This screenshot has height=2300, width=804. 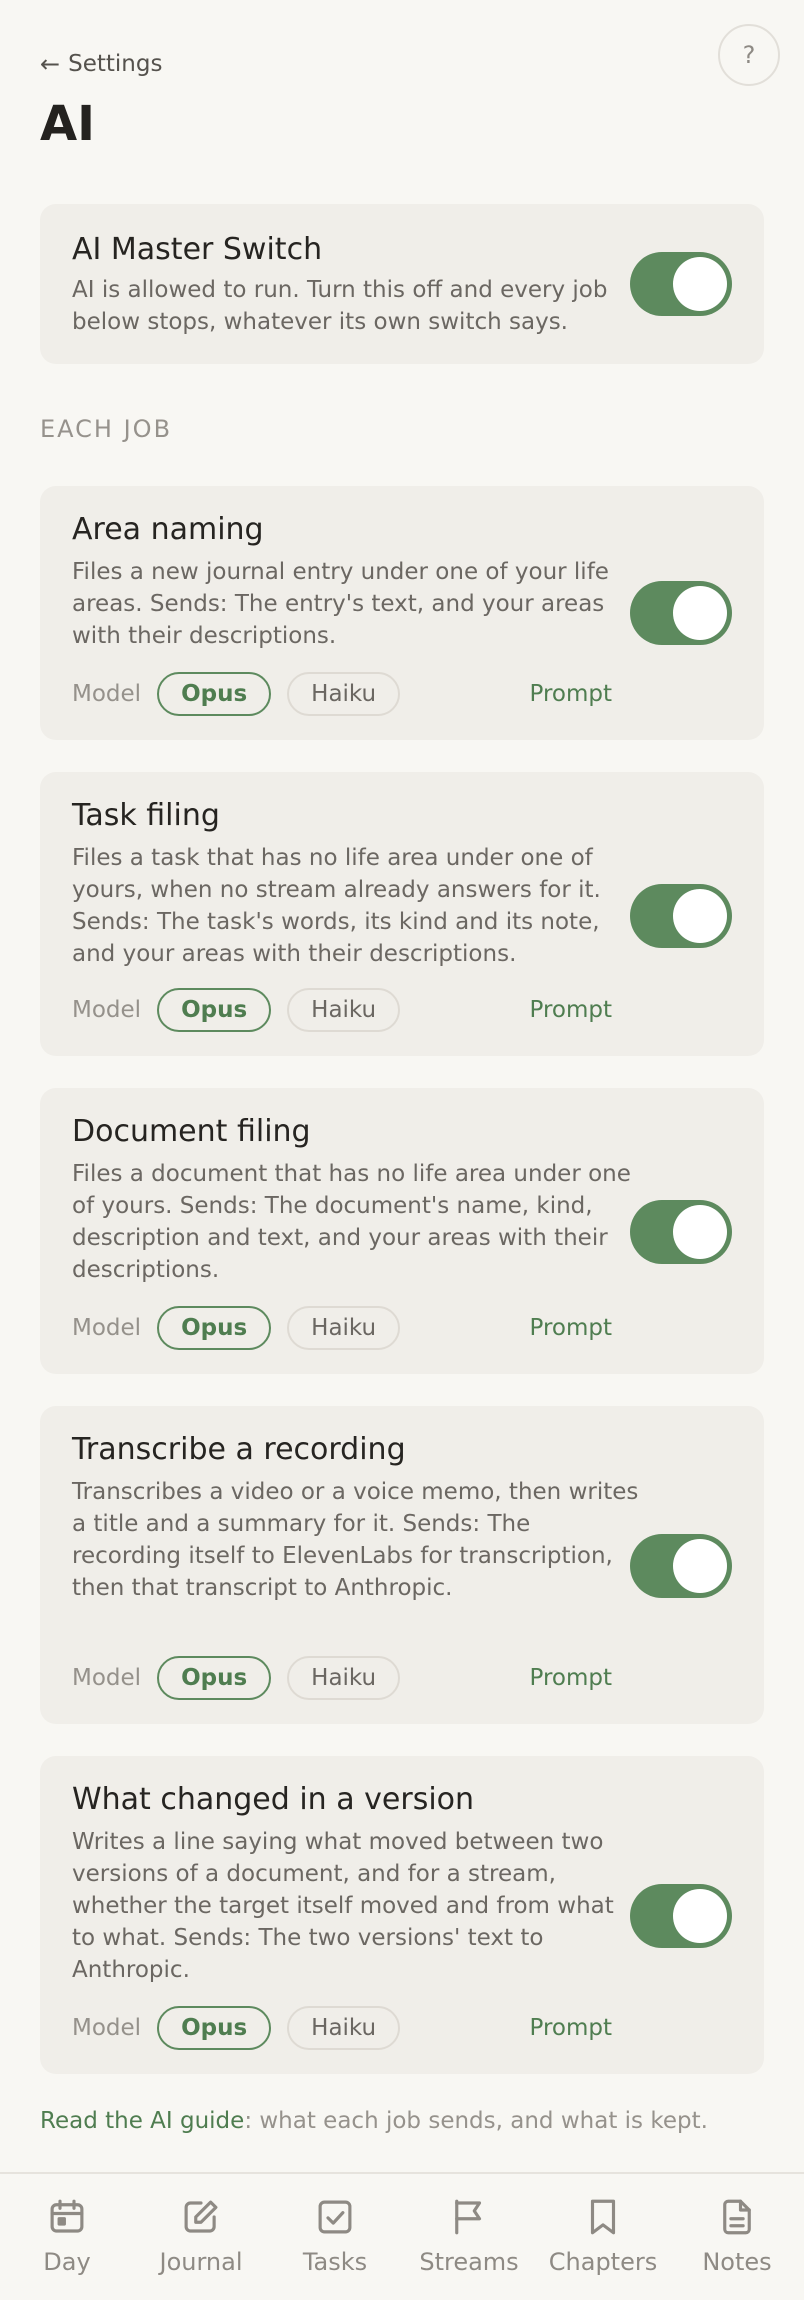 What do you see at coordinates (273, 1799) in the screenshot?
I see `job-title: What changed in a version` at bounding box center [273, 1799].